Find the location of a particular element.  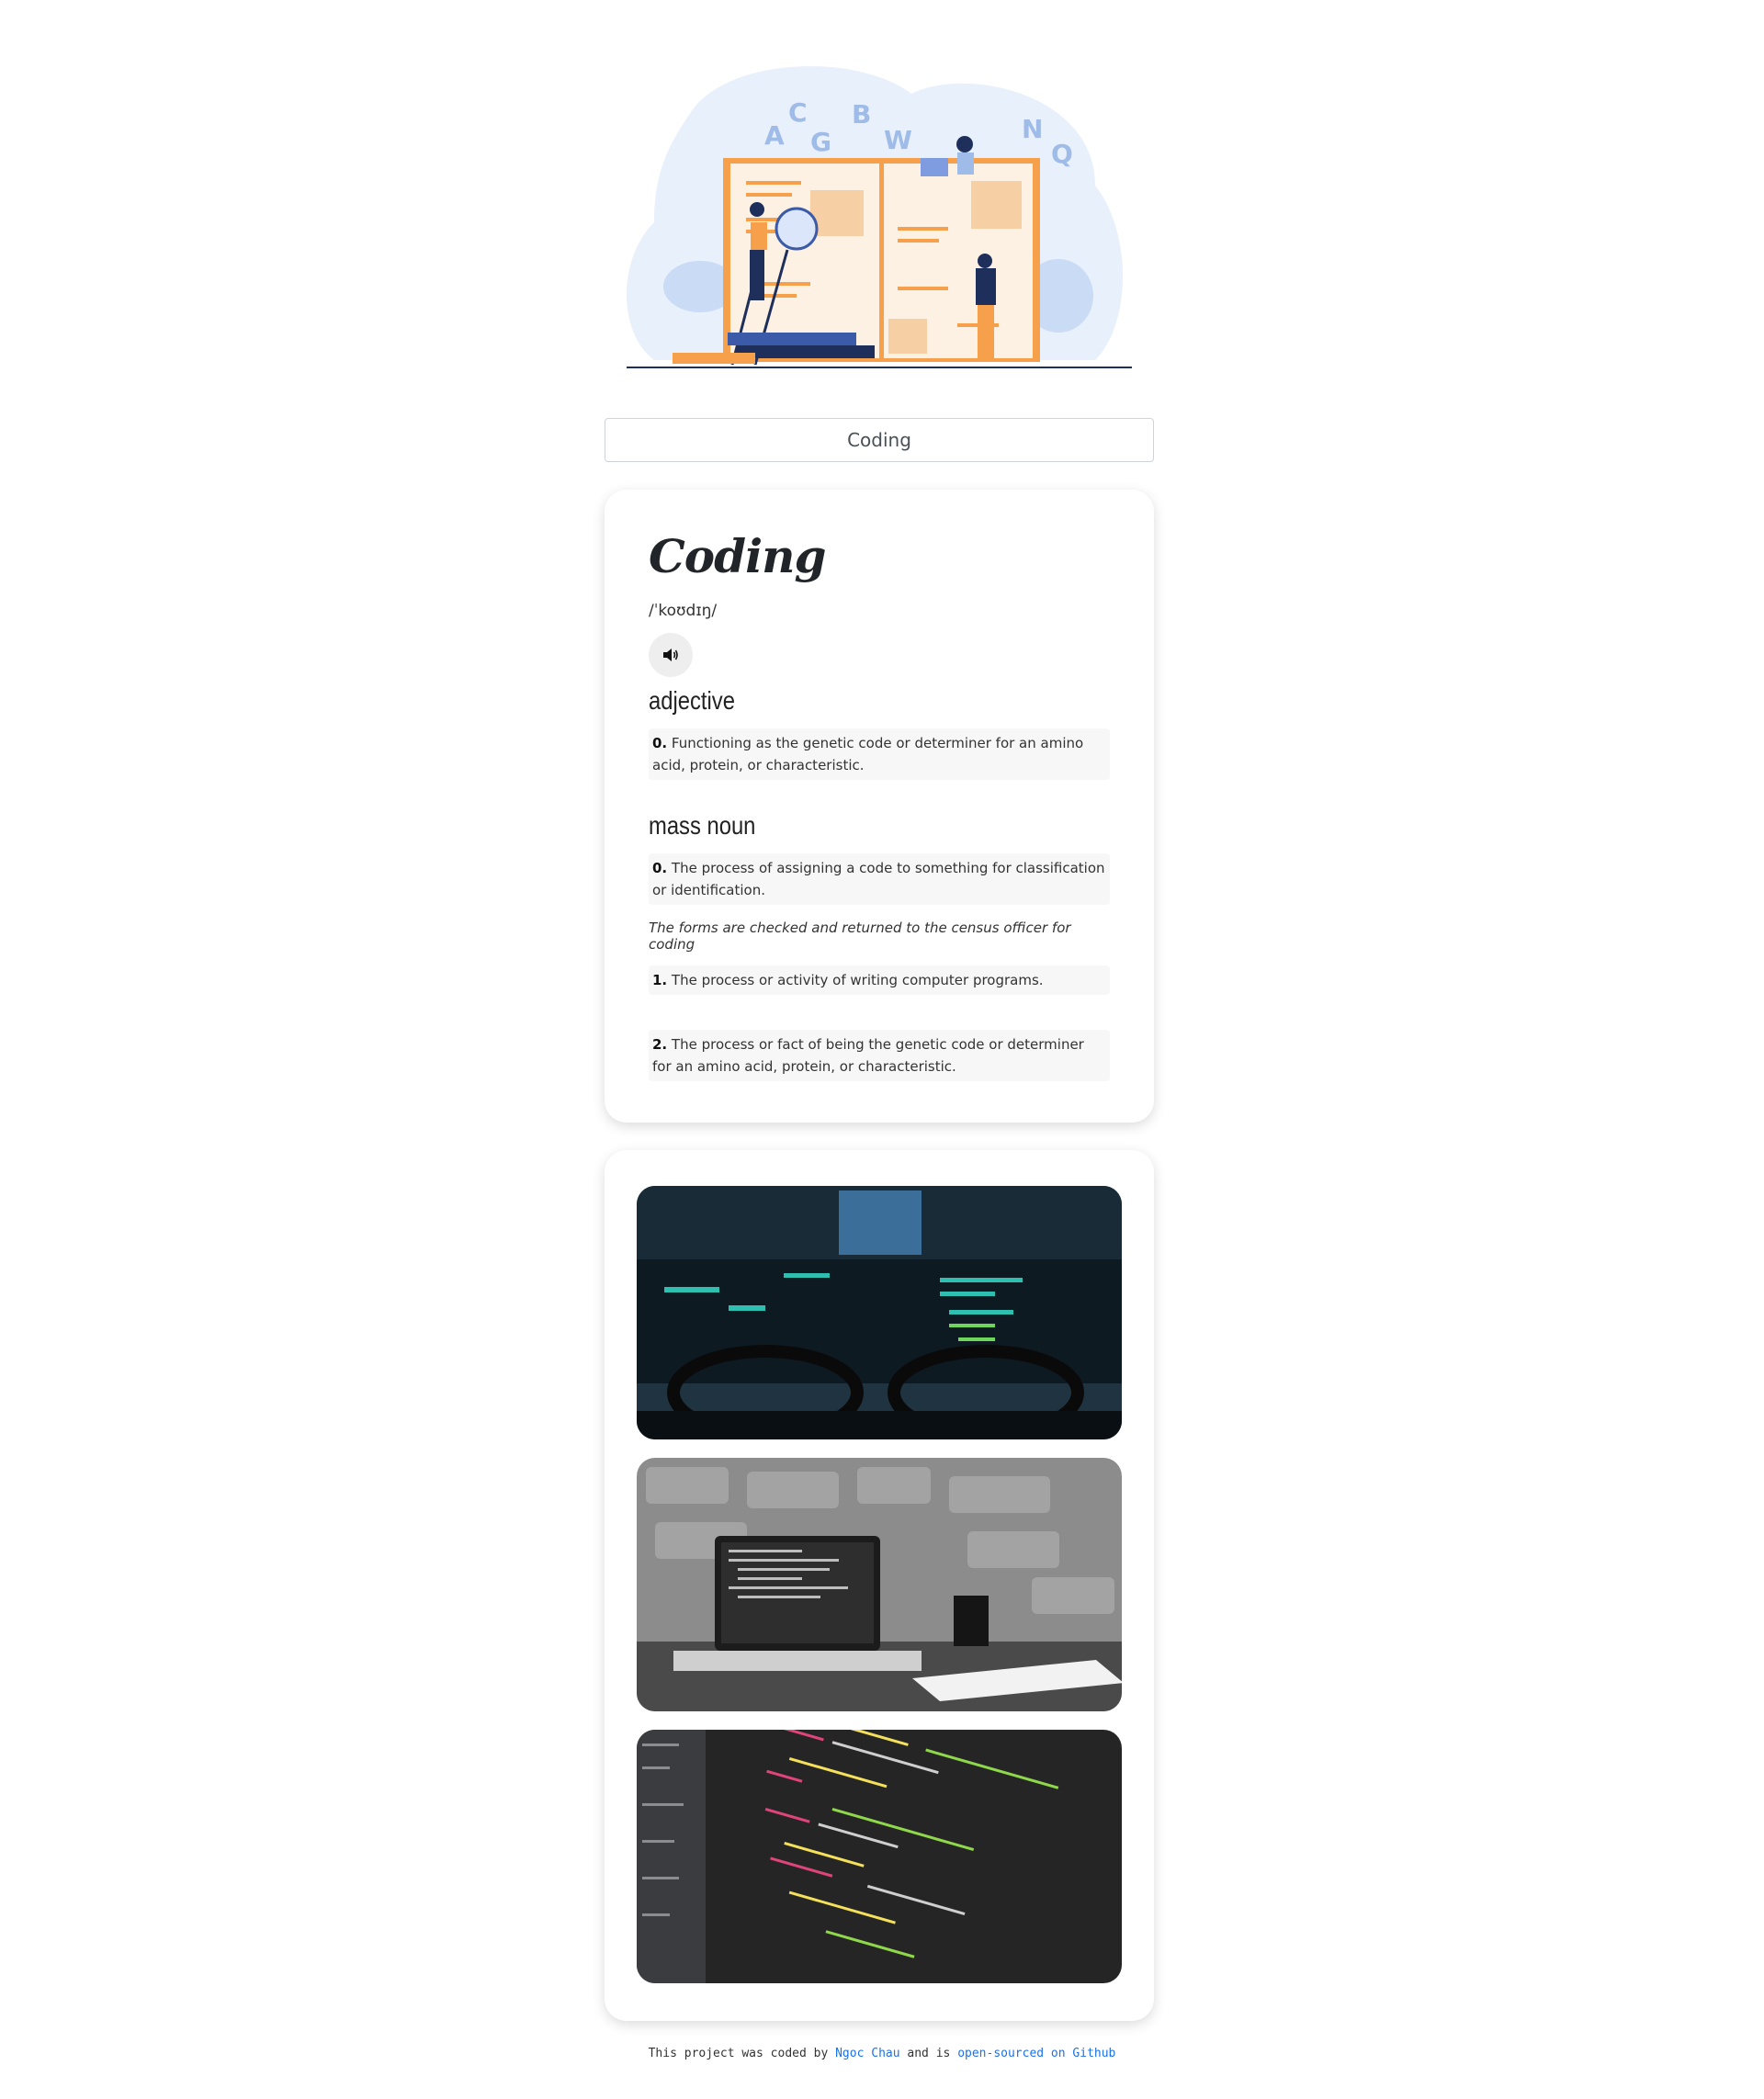

footer-prefix: This project was coded by is located at coordinates (738, 2053).